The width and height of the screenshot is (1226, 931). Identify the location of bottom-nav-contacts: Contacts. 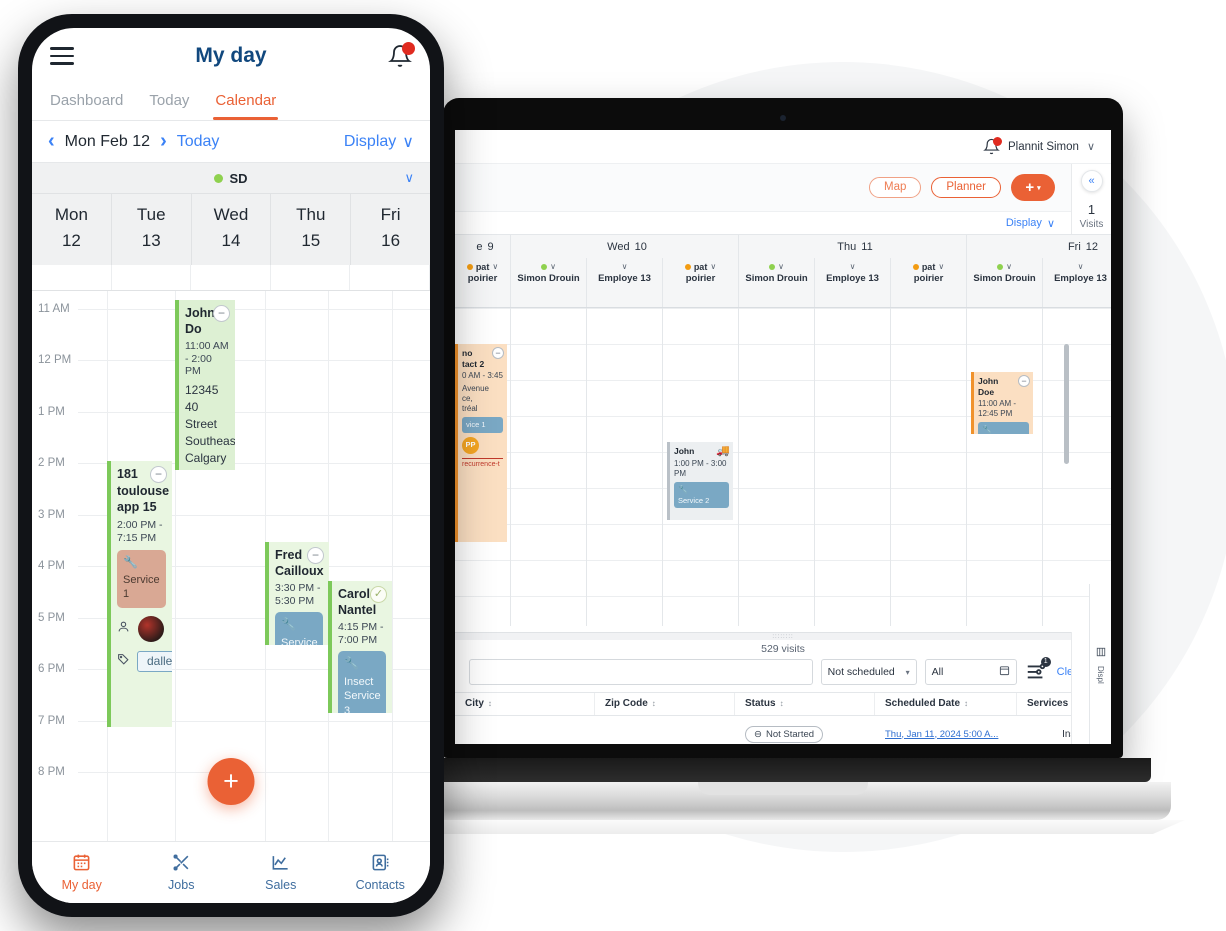
(381, 872).